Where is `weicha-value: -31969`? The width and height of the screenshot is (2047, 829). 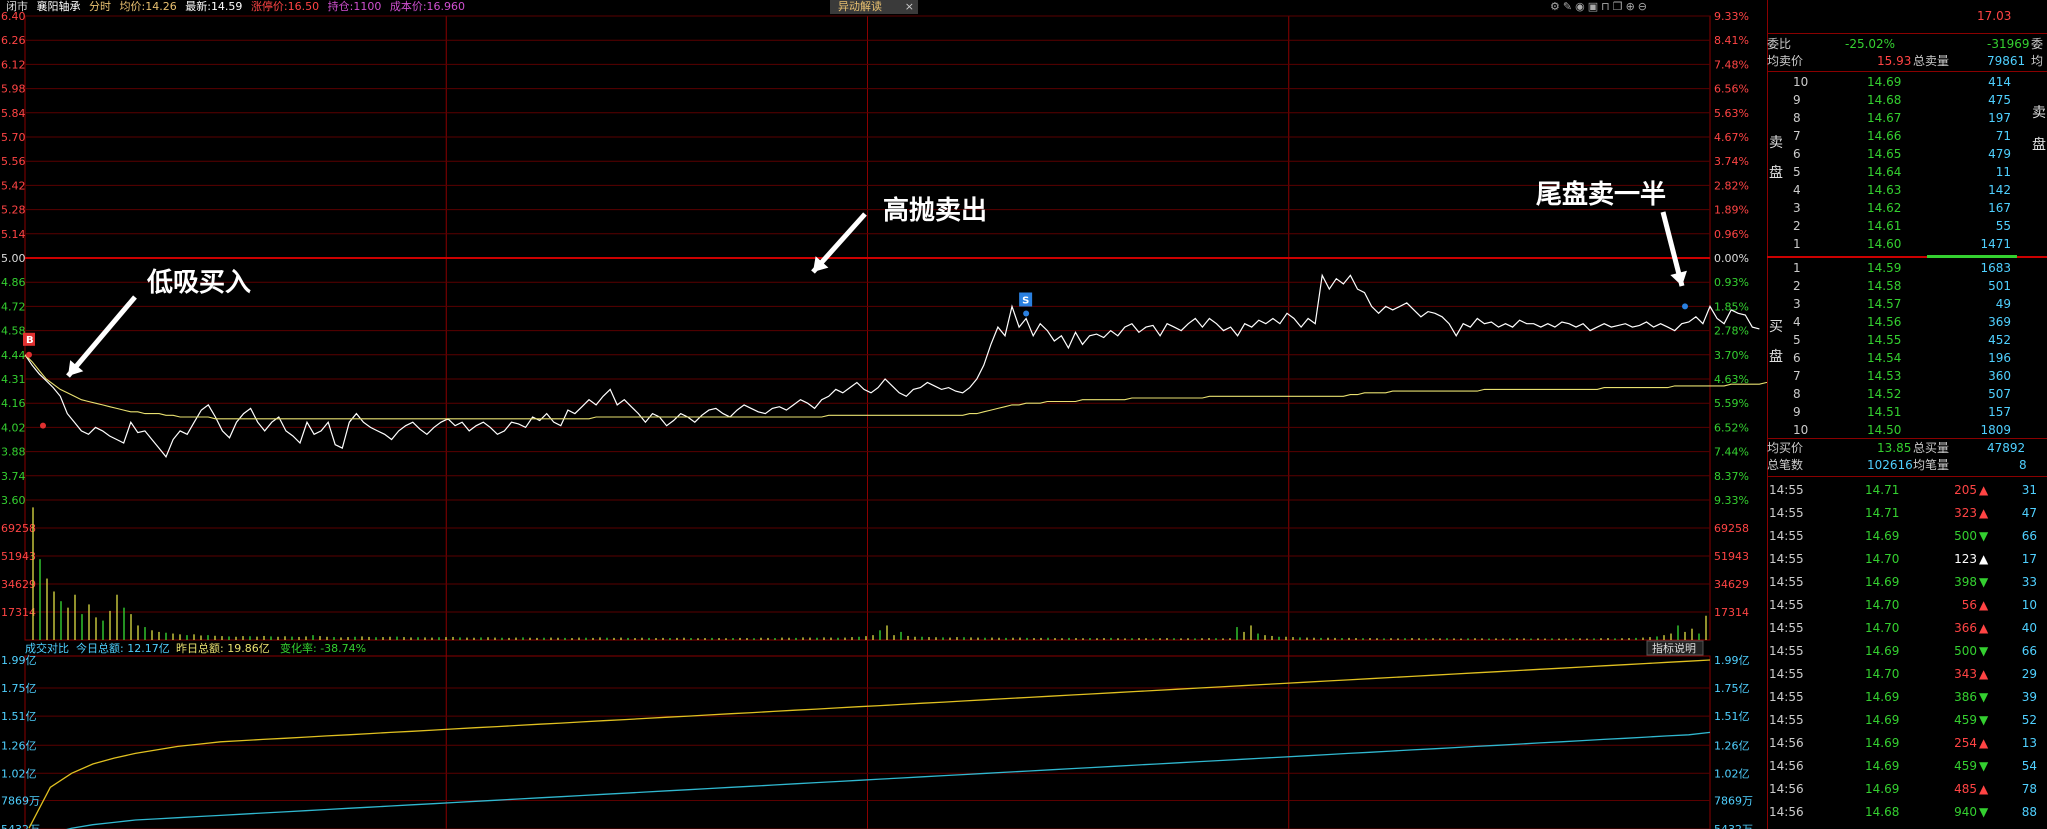 weicha-value: -31969 is located at coordinates (2008, 44).